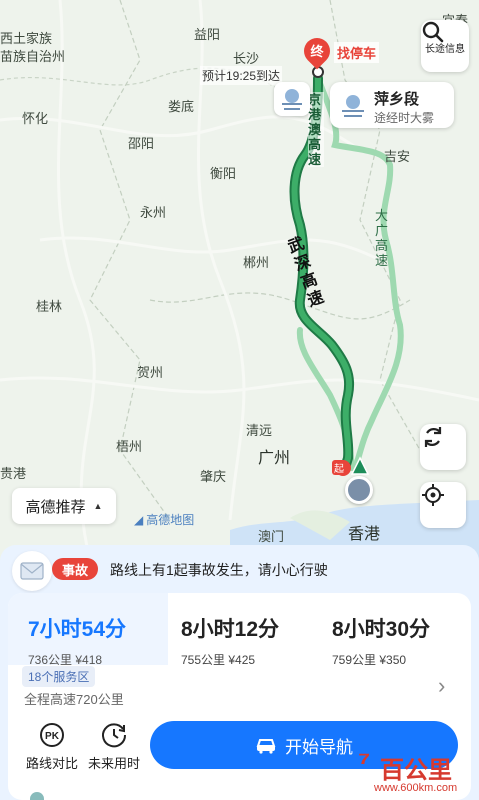  Describe the element at coordinates (33, 56) in the screenshot. I see `city-label: 苗族自治州` at that location.